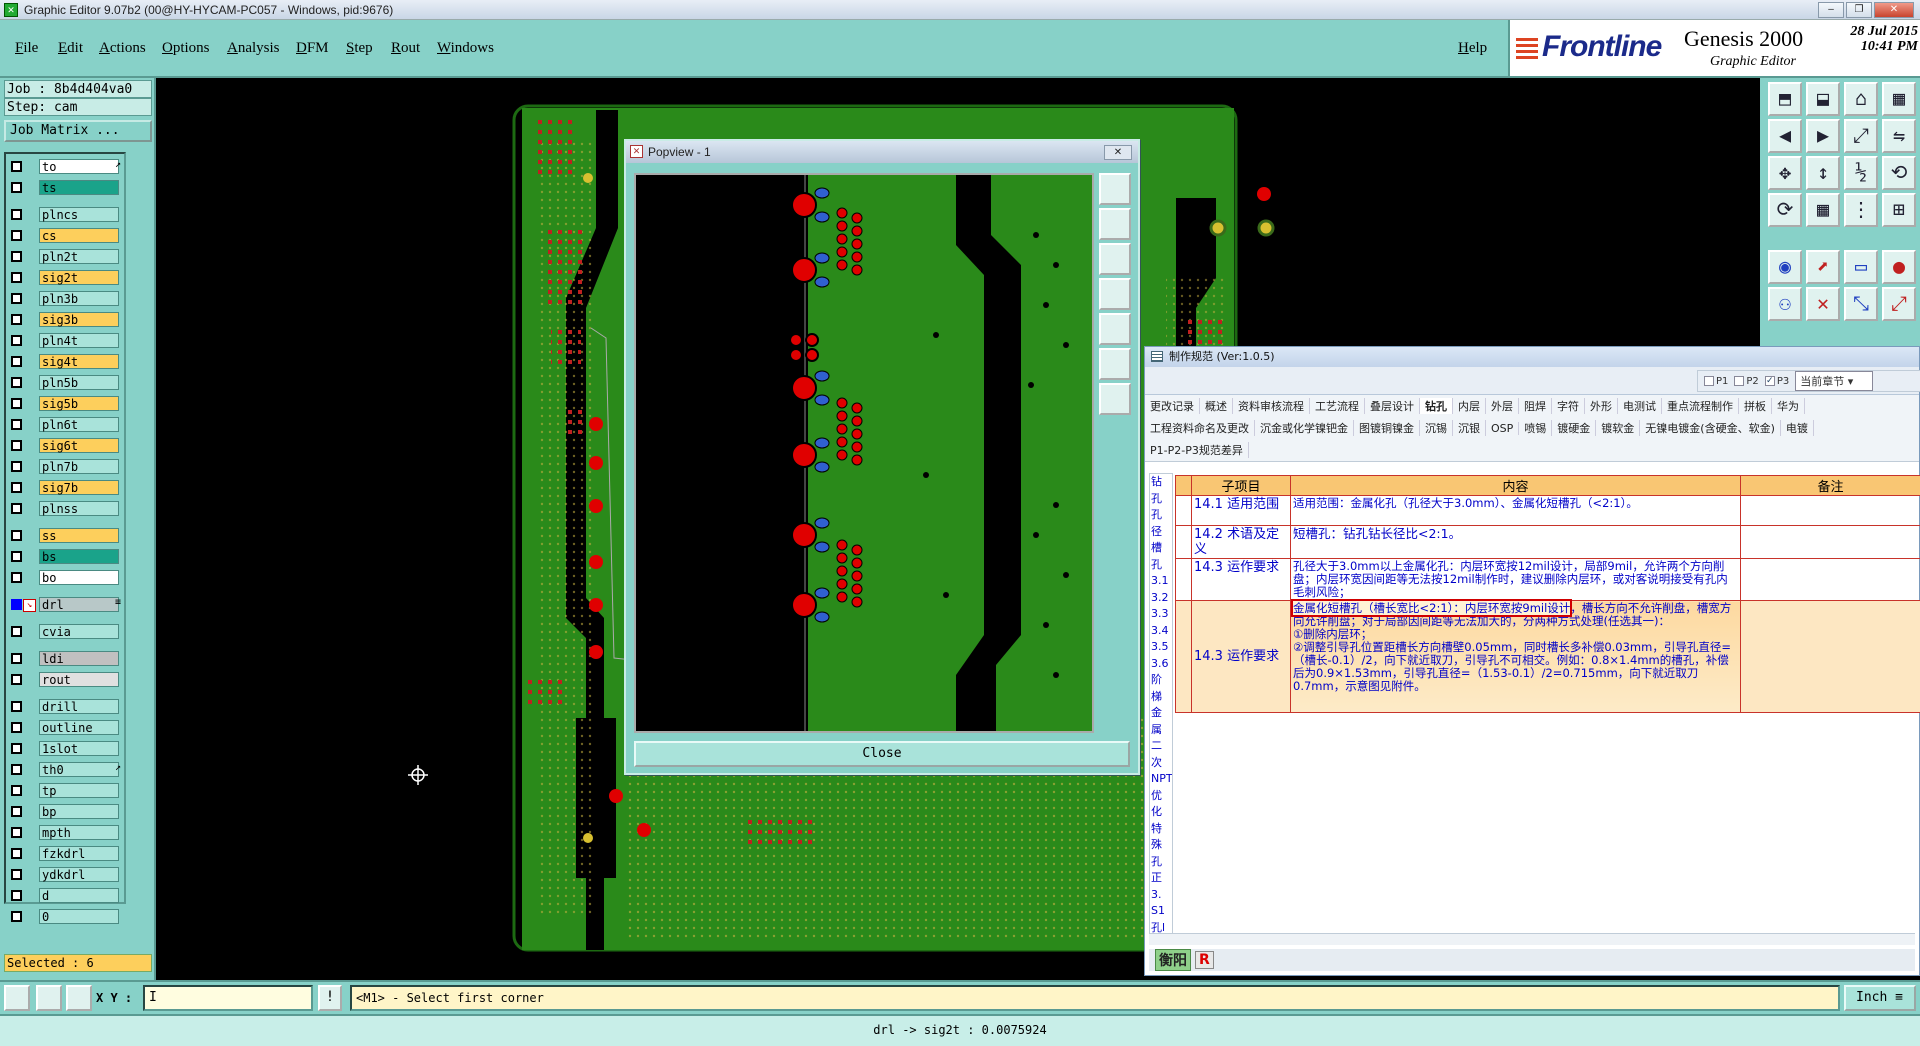  Describe the element at coordinates (79, 277) in the screenshot. I see `layer-name: sig2t` at that location.